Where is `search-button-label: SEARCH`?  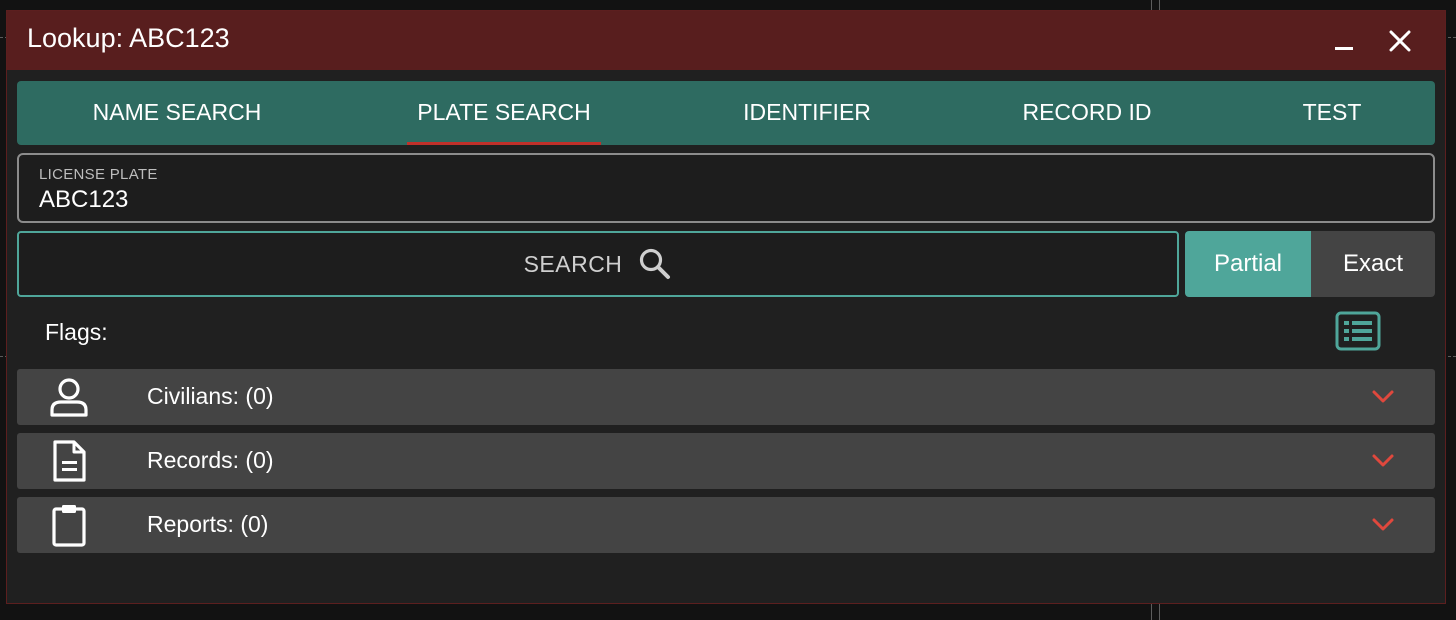 search-button-label: SEARCH is located at coordinates (573, 263).